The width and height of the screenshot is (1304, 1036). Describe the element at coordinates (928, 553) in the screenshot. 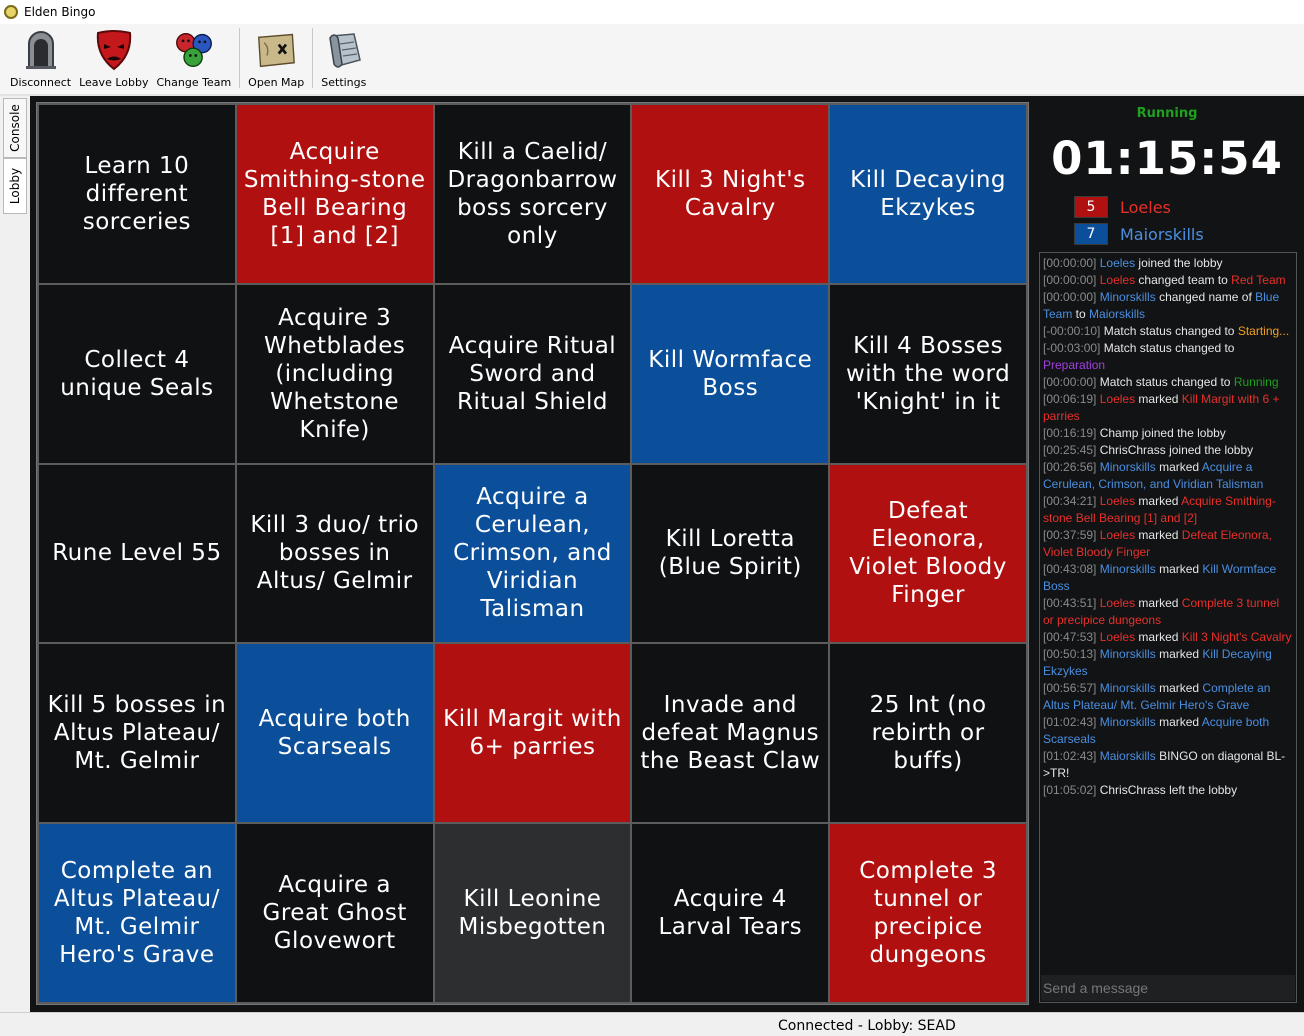

I see `bingo-cell: Defeat Eleonora, Violet Bloody Finger` at that location.